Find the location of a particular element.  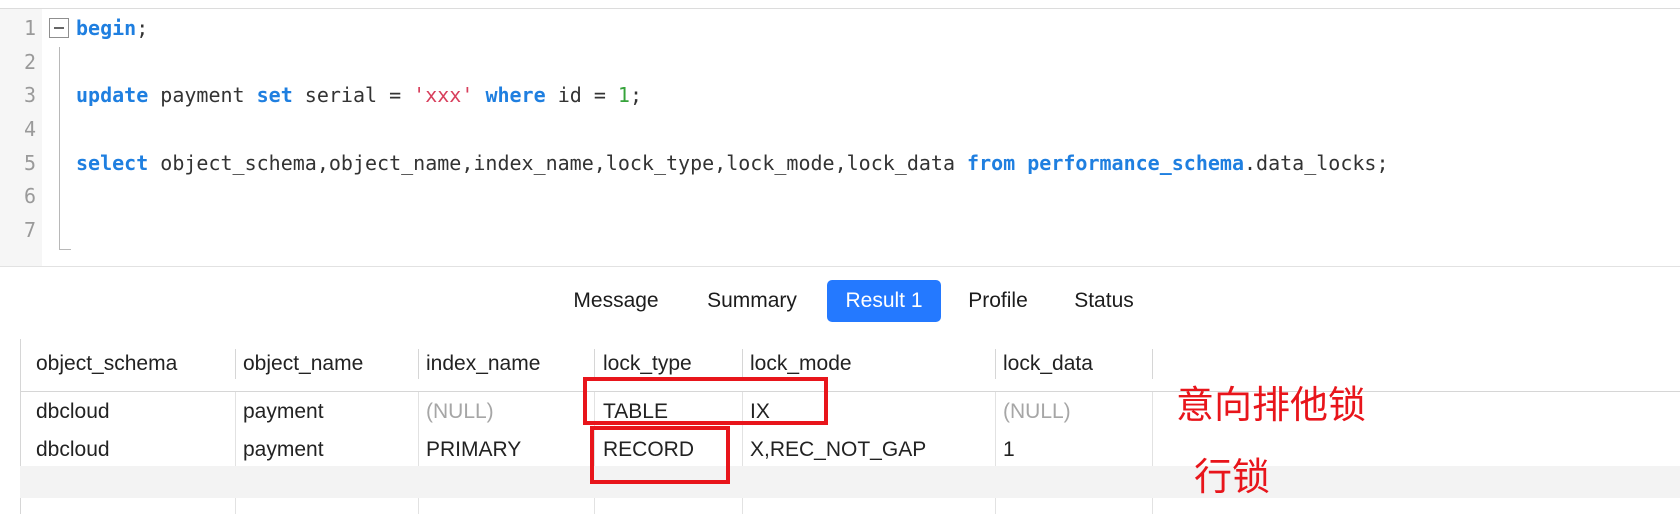

highlight-box-record-lock is located at coordinates (660, 455).